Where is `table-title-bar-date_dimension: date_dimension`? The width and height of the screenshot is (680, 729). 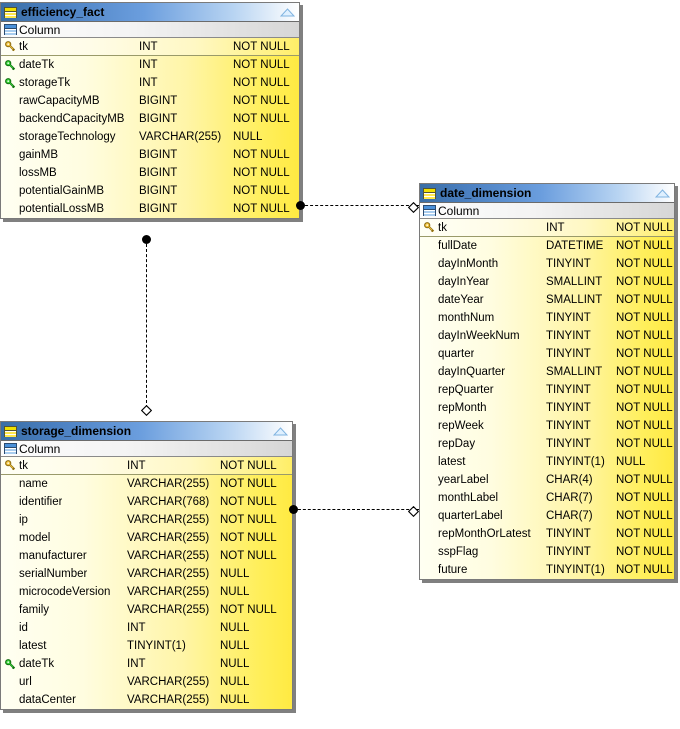
table-title-bar-date_dimension: date_dimension is located at coordinates (547, 193).